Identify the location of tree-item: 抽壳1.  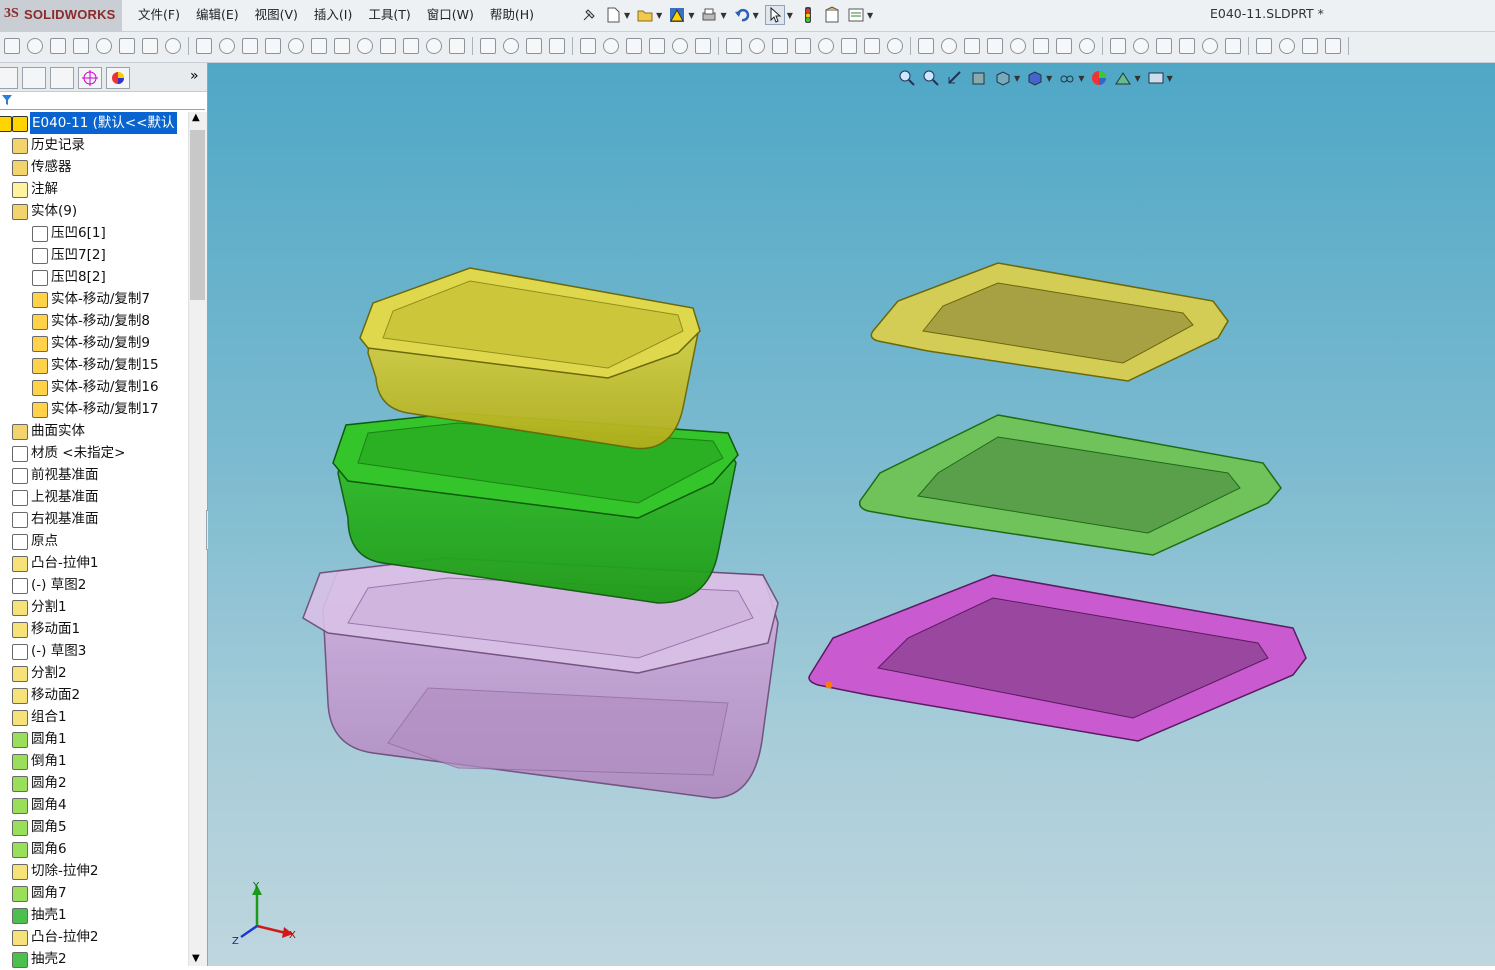
(94, 915).